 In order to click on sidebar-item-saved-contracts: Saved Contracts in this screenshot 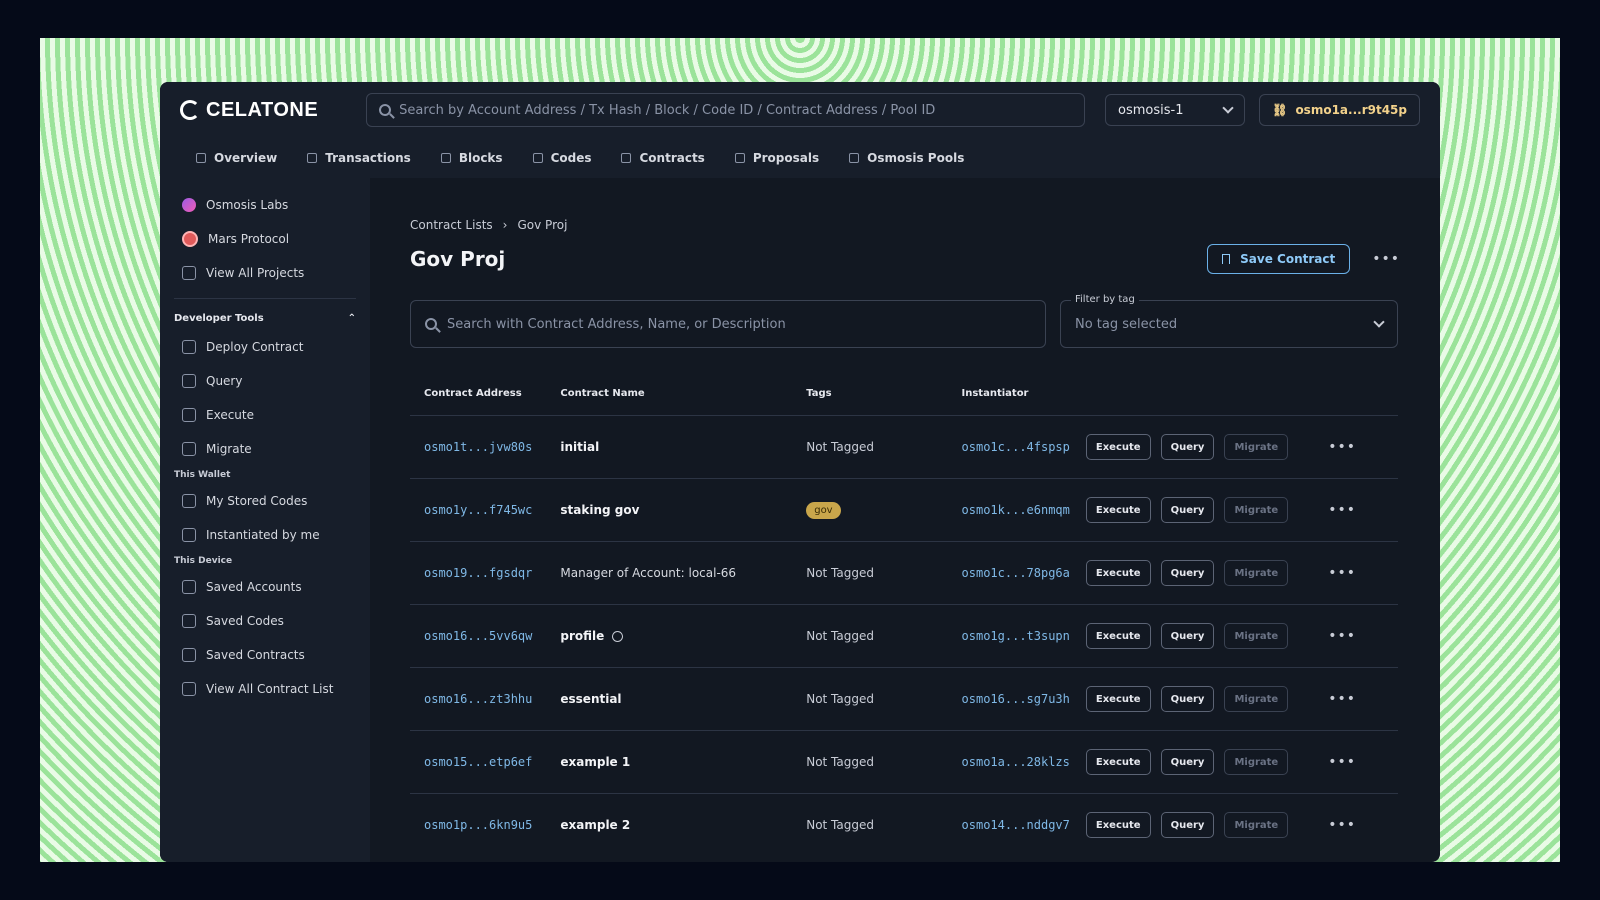, I will do `click(265, 655)`.